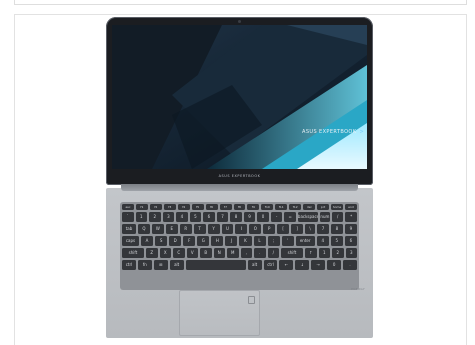  What do you see at coordinates (307, 217) in the screenshot?
I see `key: backspace` at bounding box center [307, 217].